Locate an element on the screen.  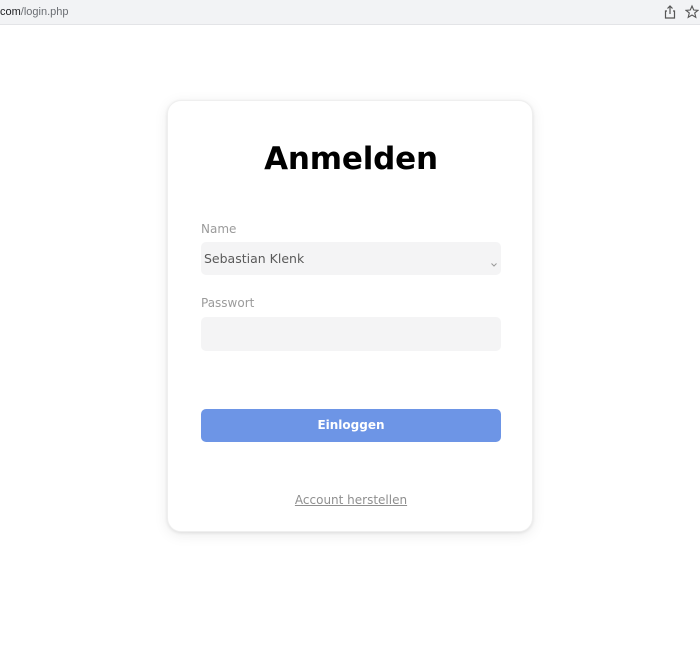
password-label: Passwort is located at coordinates (228, 303).